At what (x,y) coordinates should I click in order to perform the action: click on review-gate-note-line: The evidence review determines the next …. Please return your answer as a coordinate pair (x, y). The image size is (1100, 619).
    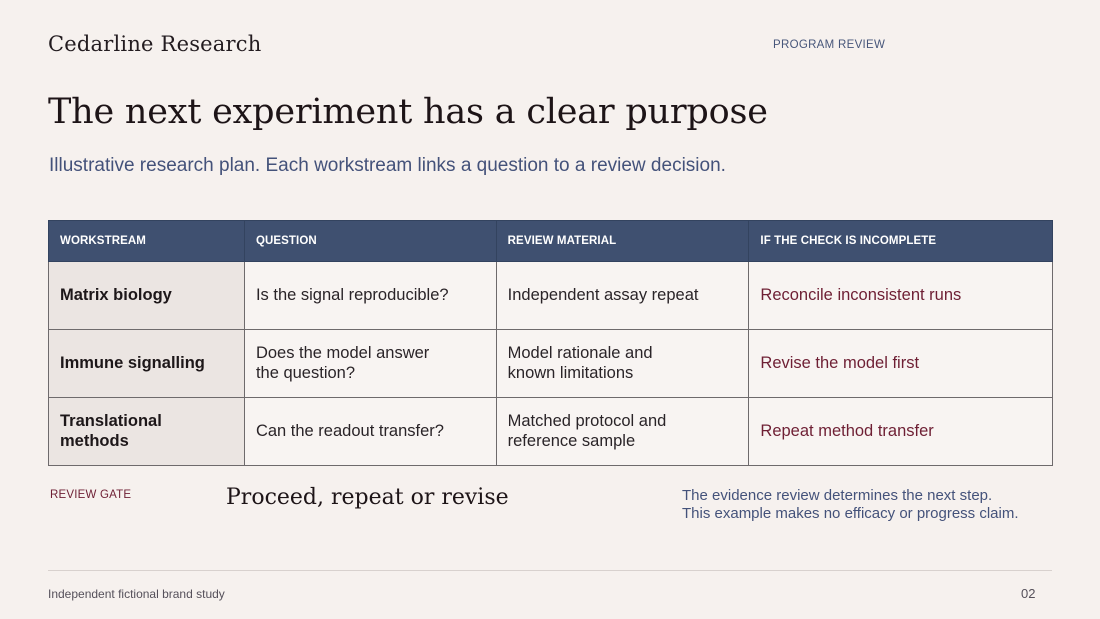
    Looking at the image, I should click on (837, 495).